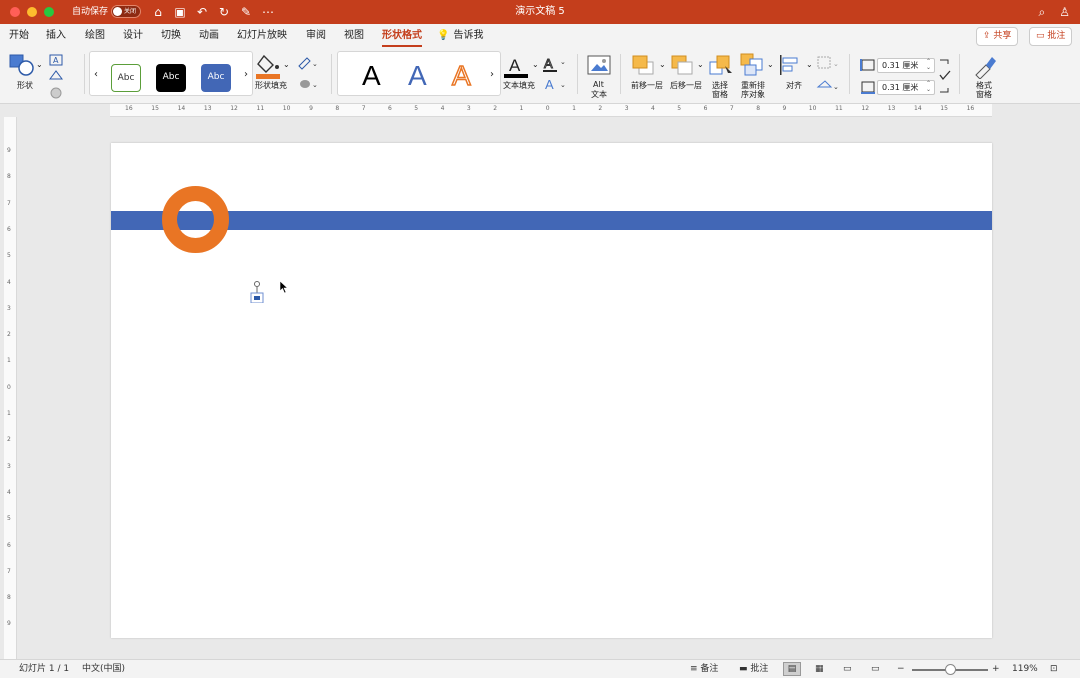 This screenshot has height=678, width=1080. What do you see at coordinates (556, 73) in the screenshot?
I see `text-outline-effects-icons: A A ⌄ ⌄` at bounding box center [556, 73].